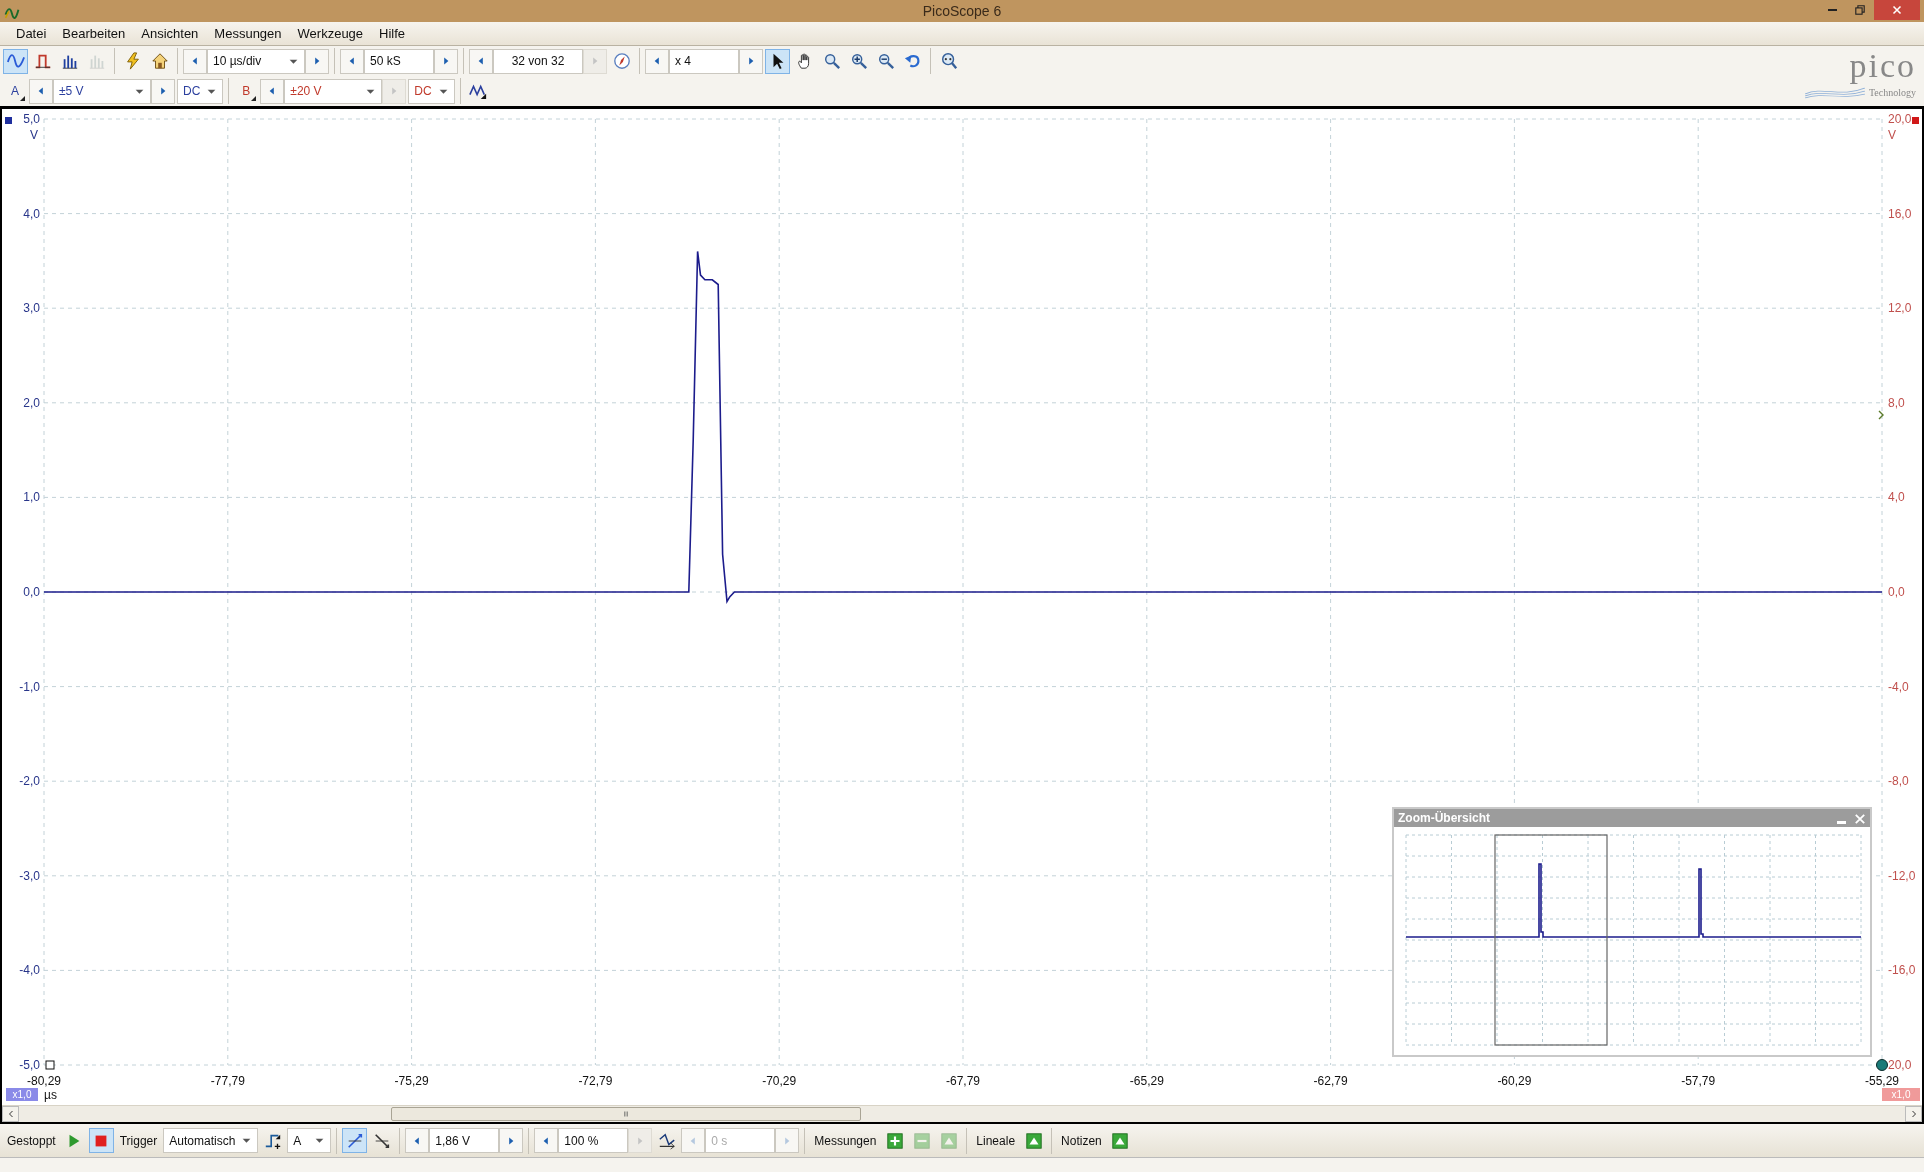 The image size is (1924, 1172). I want to click on status-label: Trigger, so click(138, 1141).